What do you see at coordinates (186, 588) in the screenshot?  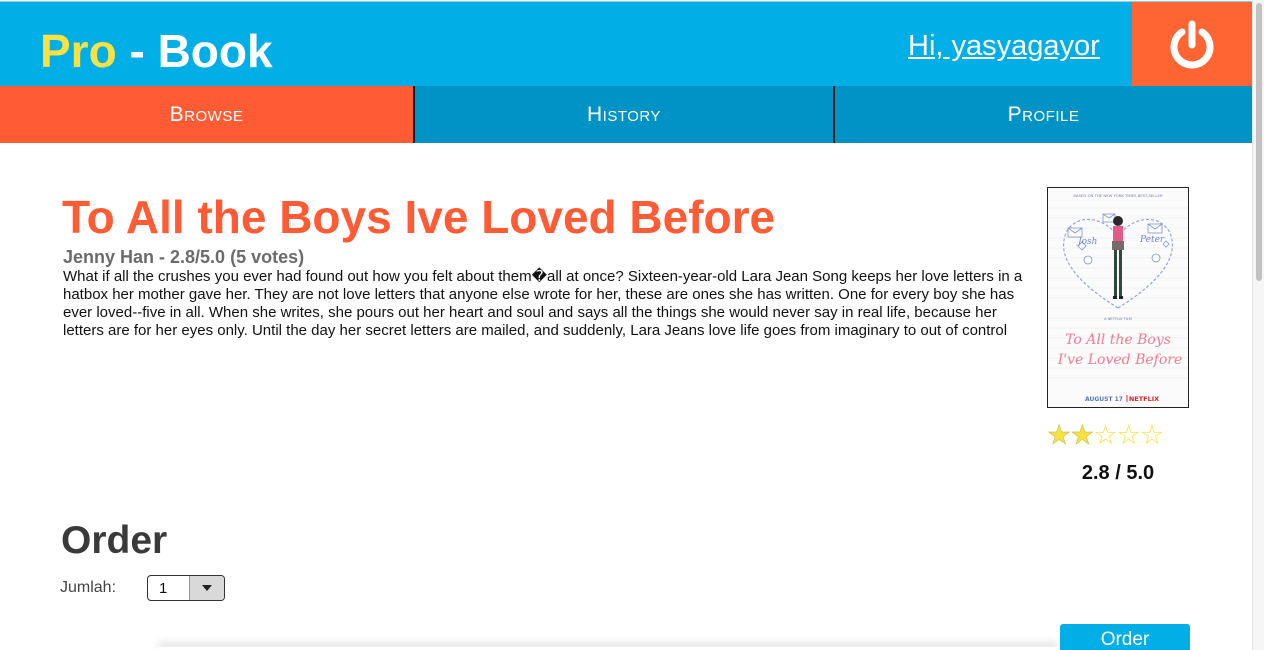 I see `quantity-select: 1` at bounding box center [186, 588].